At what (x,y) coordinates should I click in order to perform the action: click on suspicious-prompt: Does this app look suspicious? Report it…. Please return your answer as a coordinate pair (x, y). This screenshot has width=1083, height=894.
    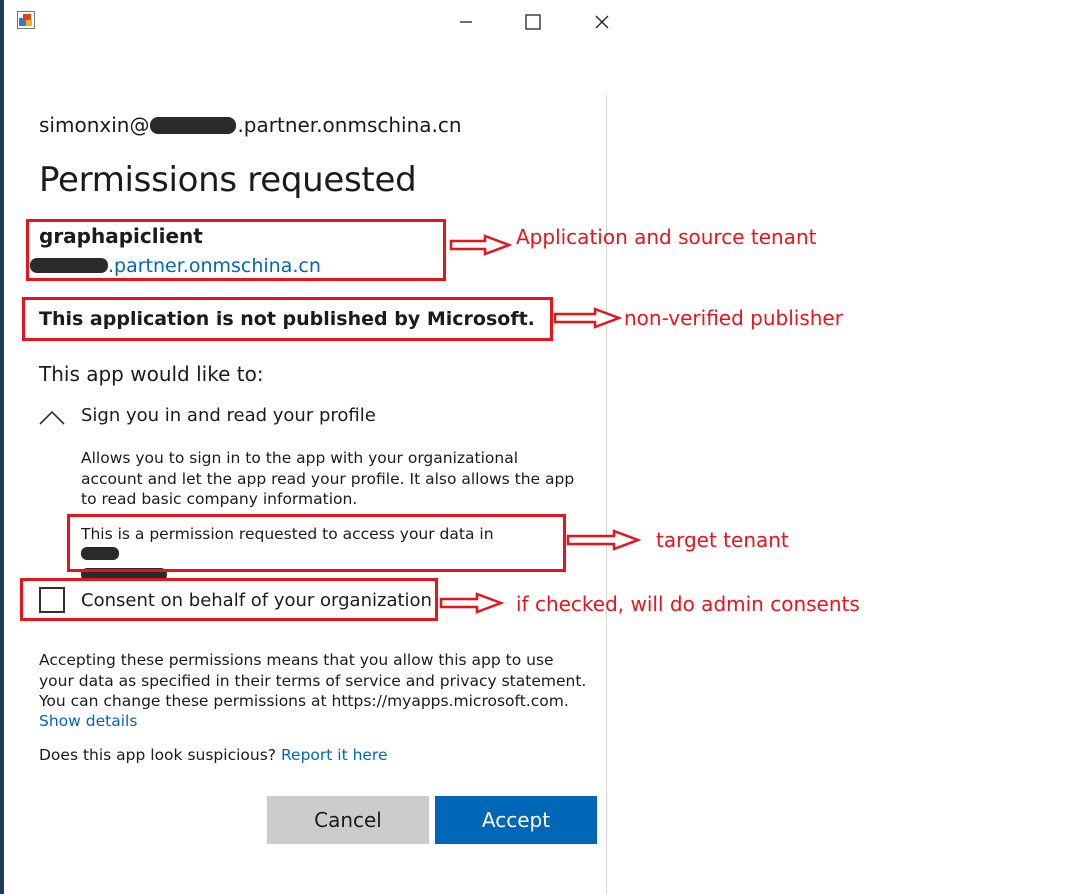
    Looking at the image, I should click on (213, 755).